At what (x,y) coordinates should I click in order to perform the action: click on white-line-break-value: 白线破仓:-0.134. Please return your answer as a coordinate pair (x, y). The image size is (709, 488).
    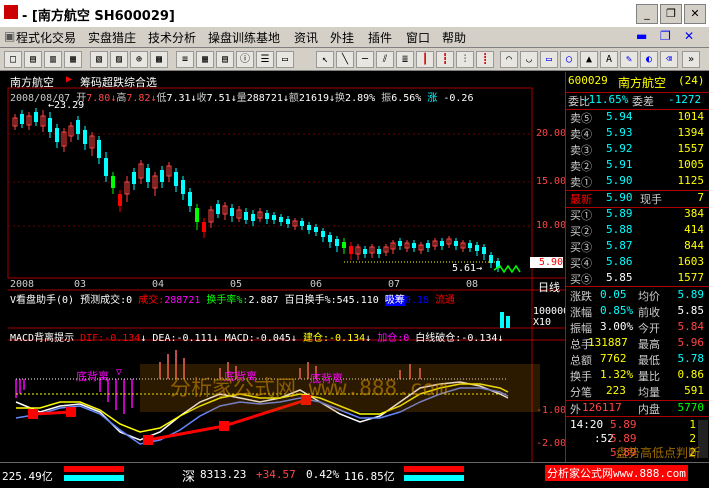
    Looking at the image, I should click on (456, 338).